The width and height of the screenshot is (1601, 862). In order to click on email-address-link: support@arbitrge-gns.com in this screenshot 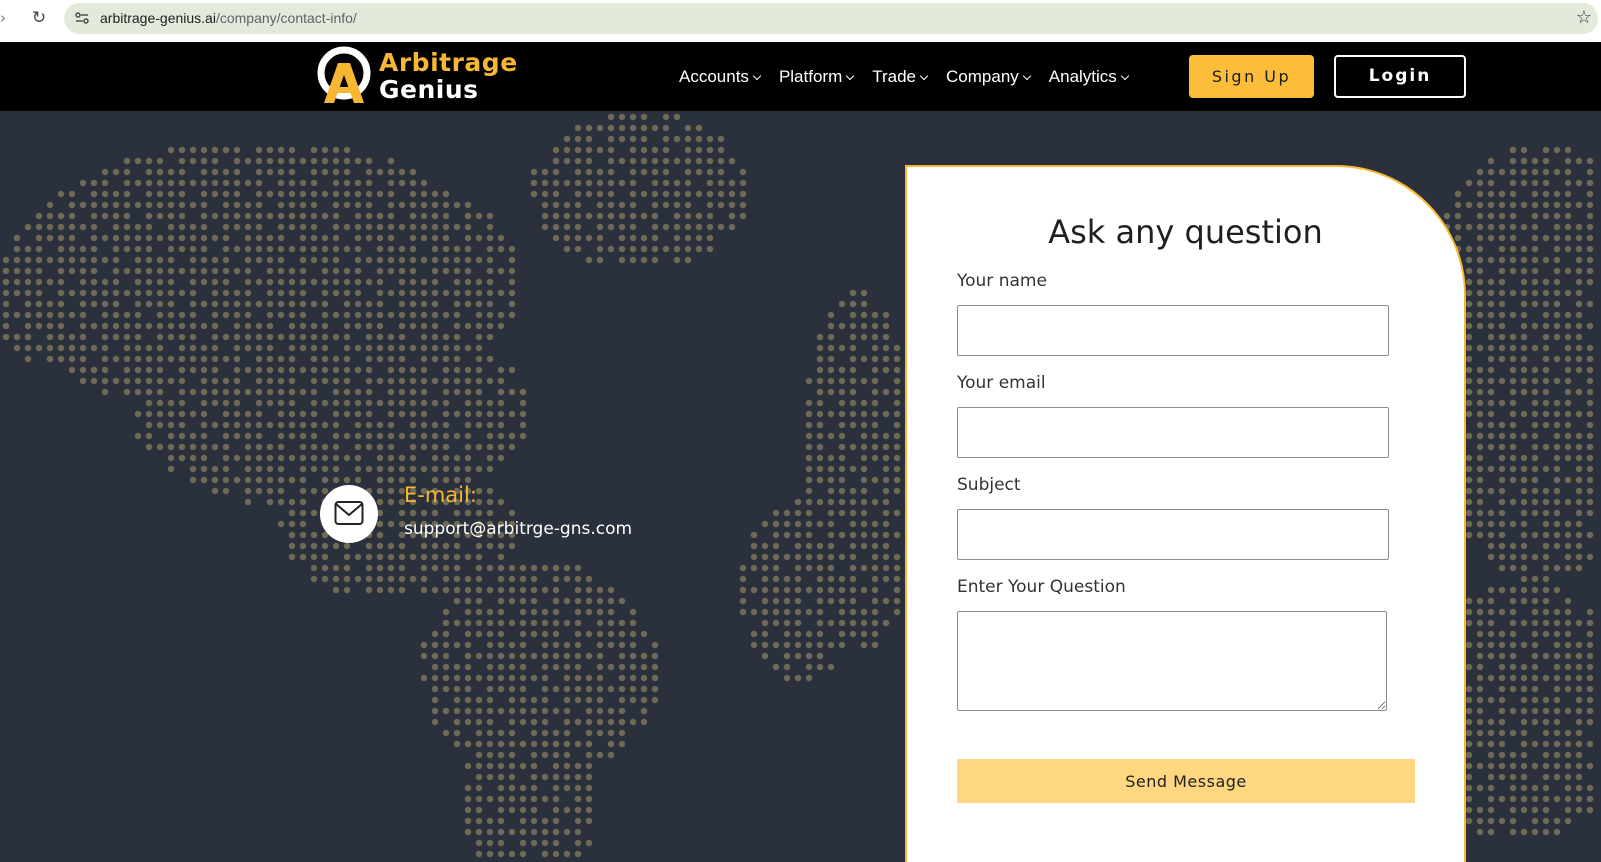, I will do `click(518, 529)`.